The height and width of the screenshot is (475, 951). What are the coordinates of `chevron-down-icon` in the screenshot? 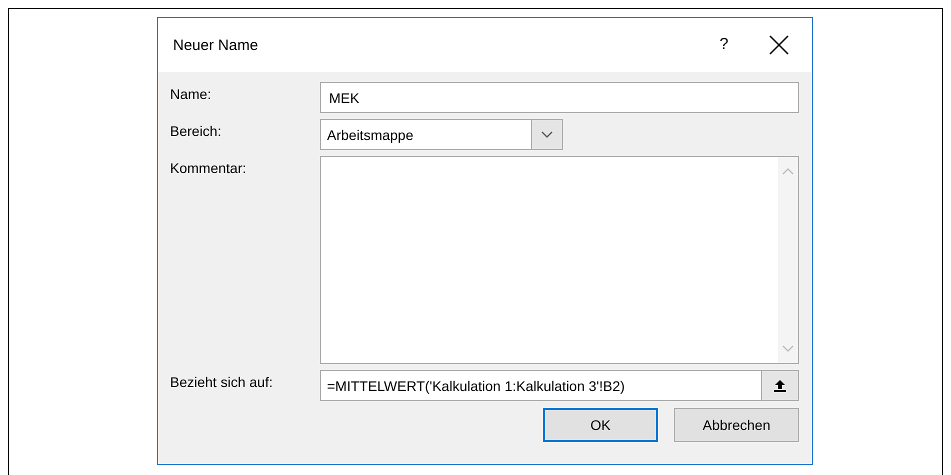 It's located at (547, 134).